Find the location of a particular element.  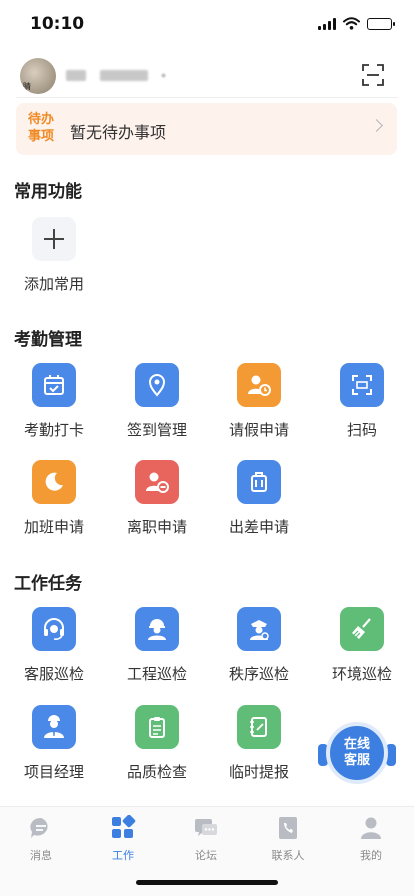

online-service-line1: 在线 is located at coordinates (356, 744).